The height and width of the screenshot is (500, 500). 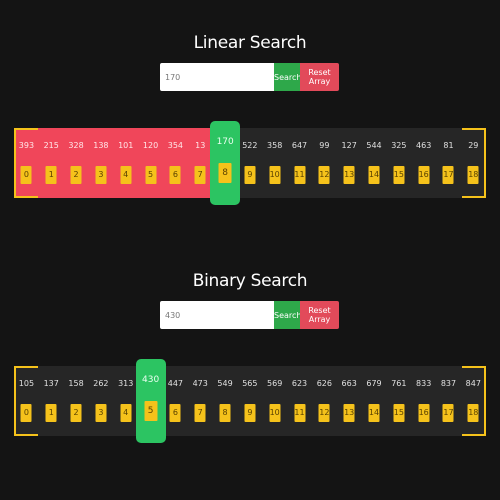 What do you see at coordinates (324, 175) in the screenshot?
I see `linear-index-badge: 12` at bounding box center [324, 175].